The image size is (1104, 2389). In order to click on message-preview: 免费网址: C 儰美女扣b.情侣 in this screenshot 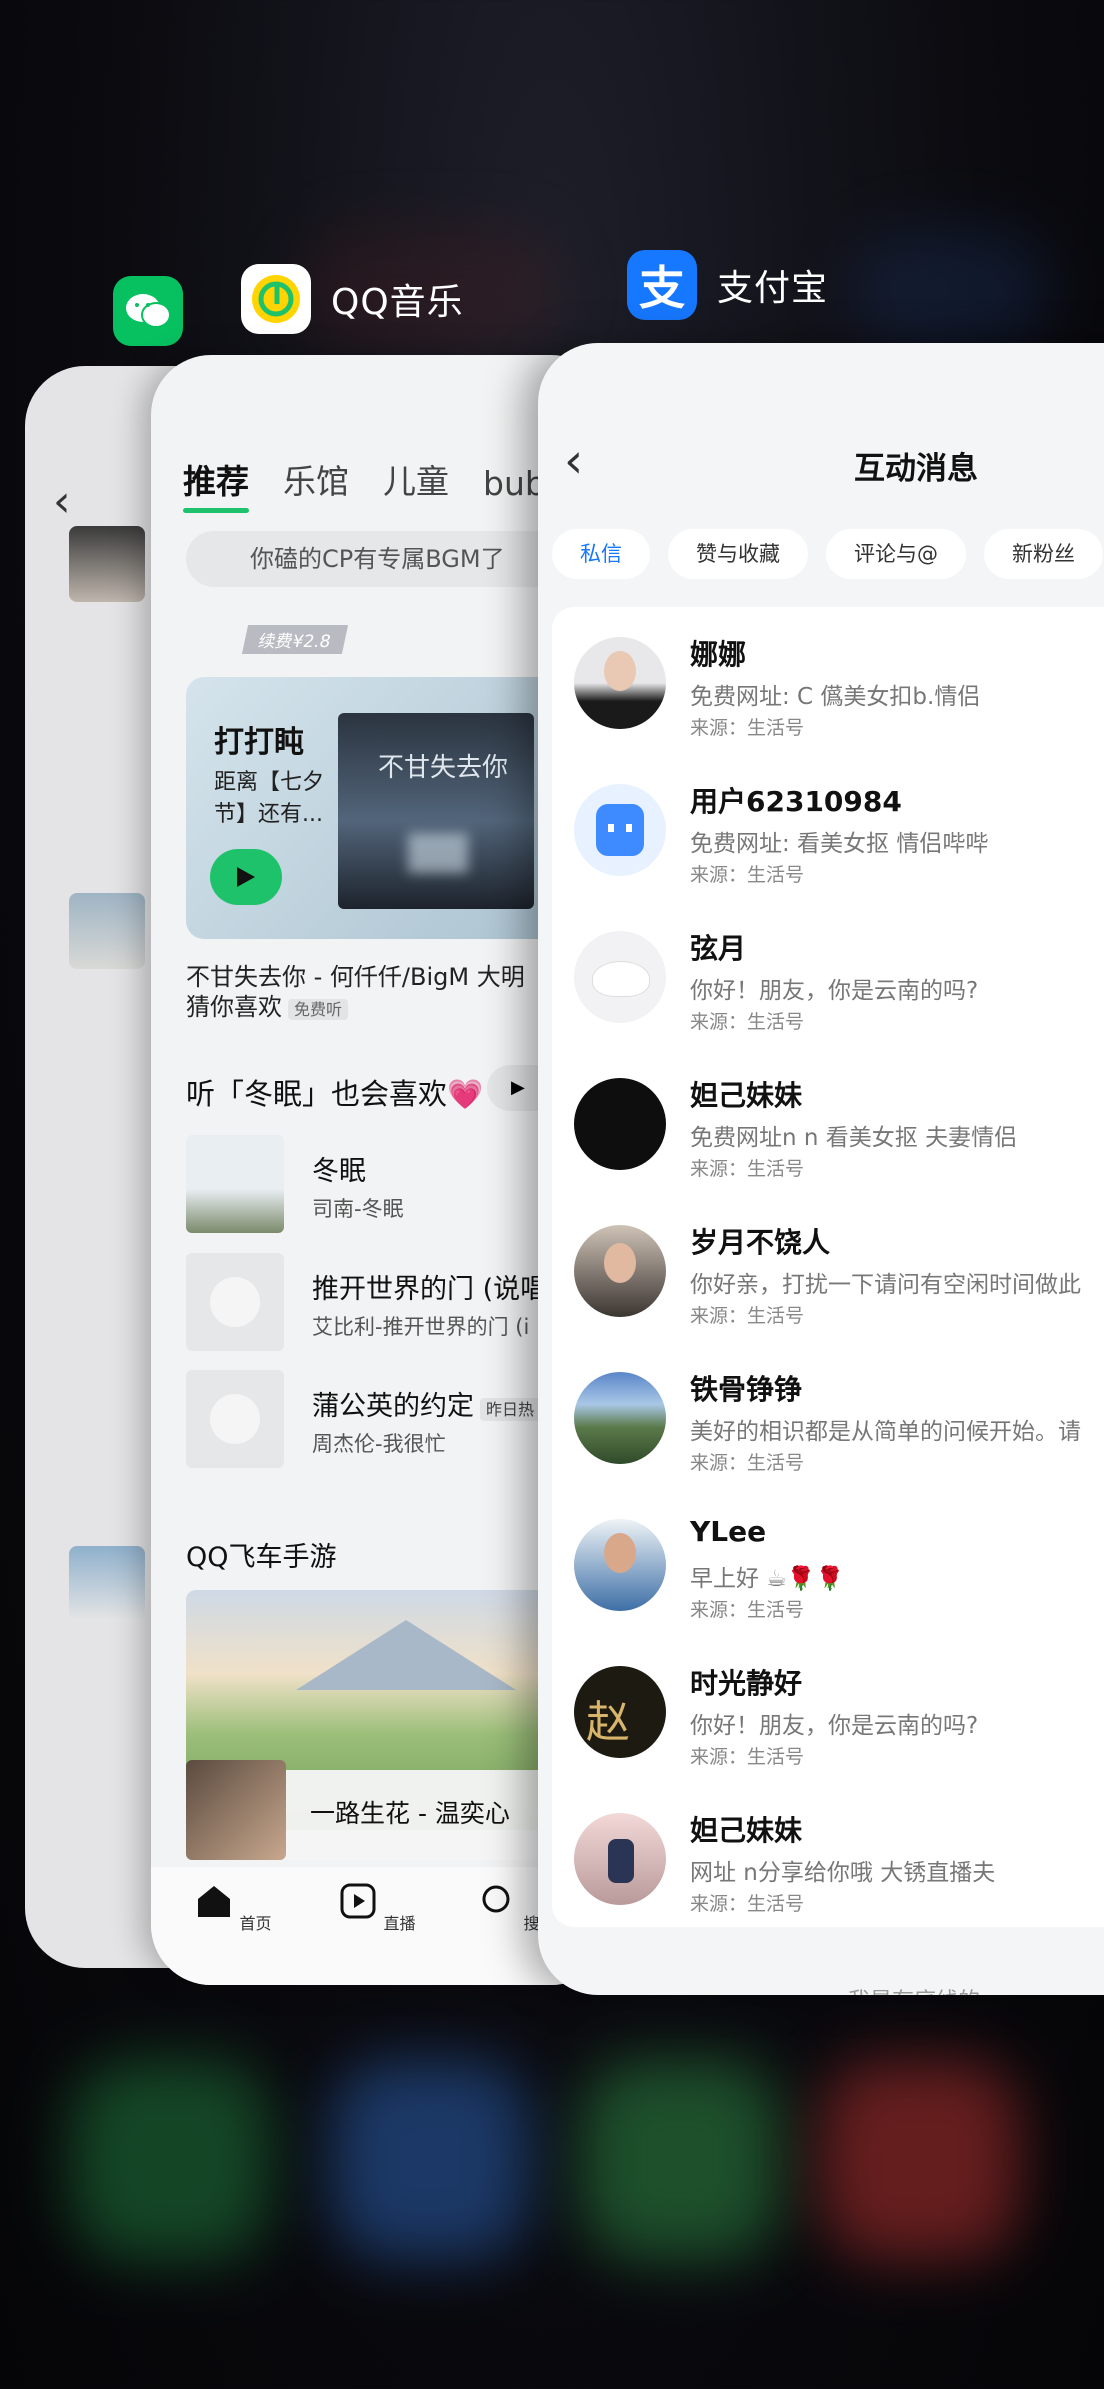, I will do `click(835, 697)`.